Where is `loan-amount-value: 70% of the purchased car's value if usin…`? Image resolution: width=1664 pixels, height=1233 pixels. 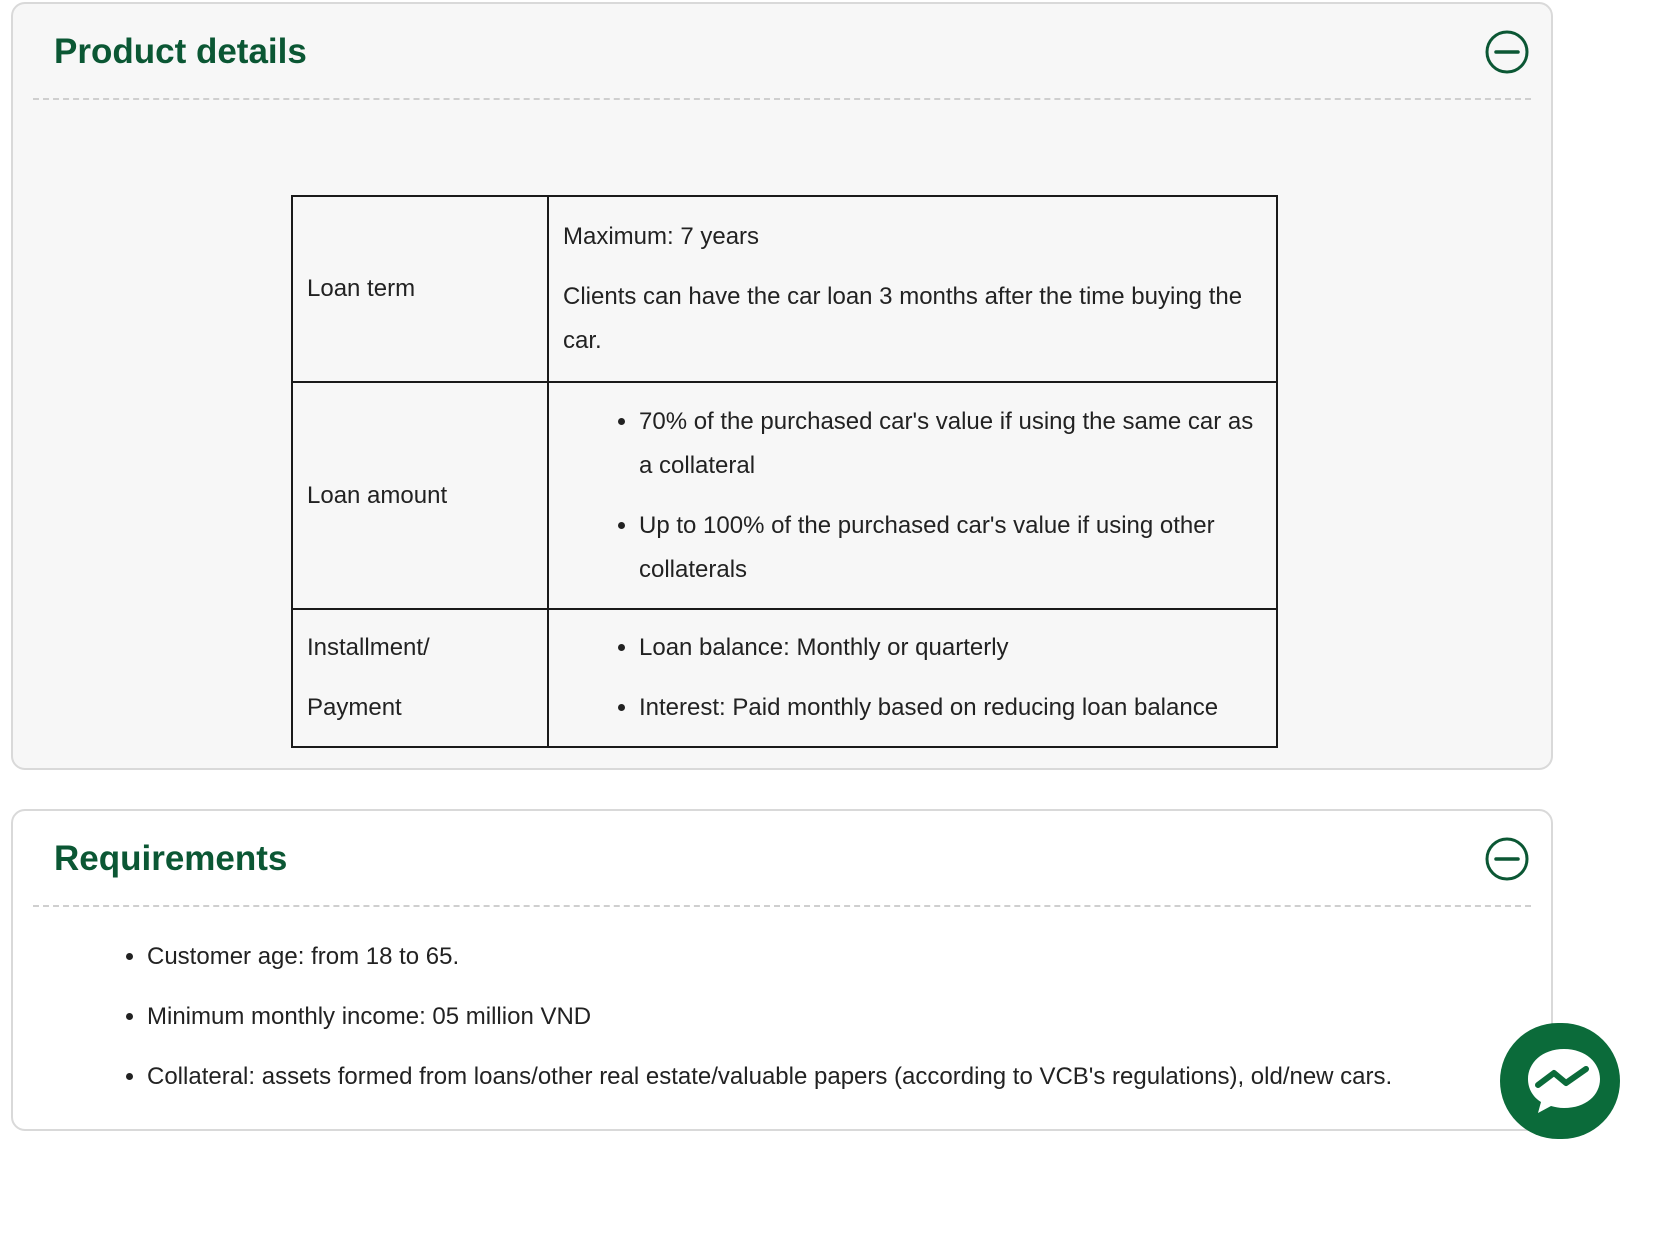 loan-amount-value: 70% of the purchased car's value if usin… is located at coordinates (912, 495).